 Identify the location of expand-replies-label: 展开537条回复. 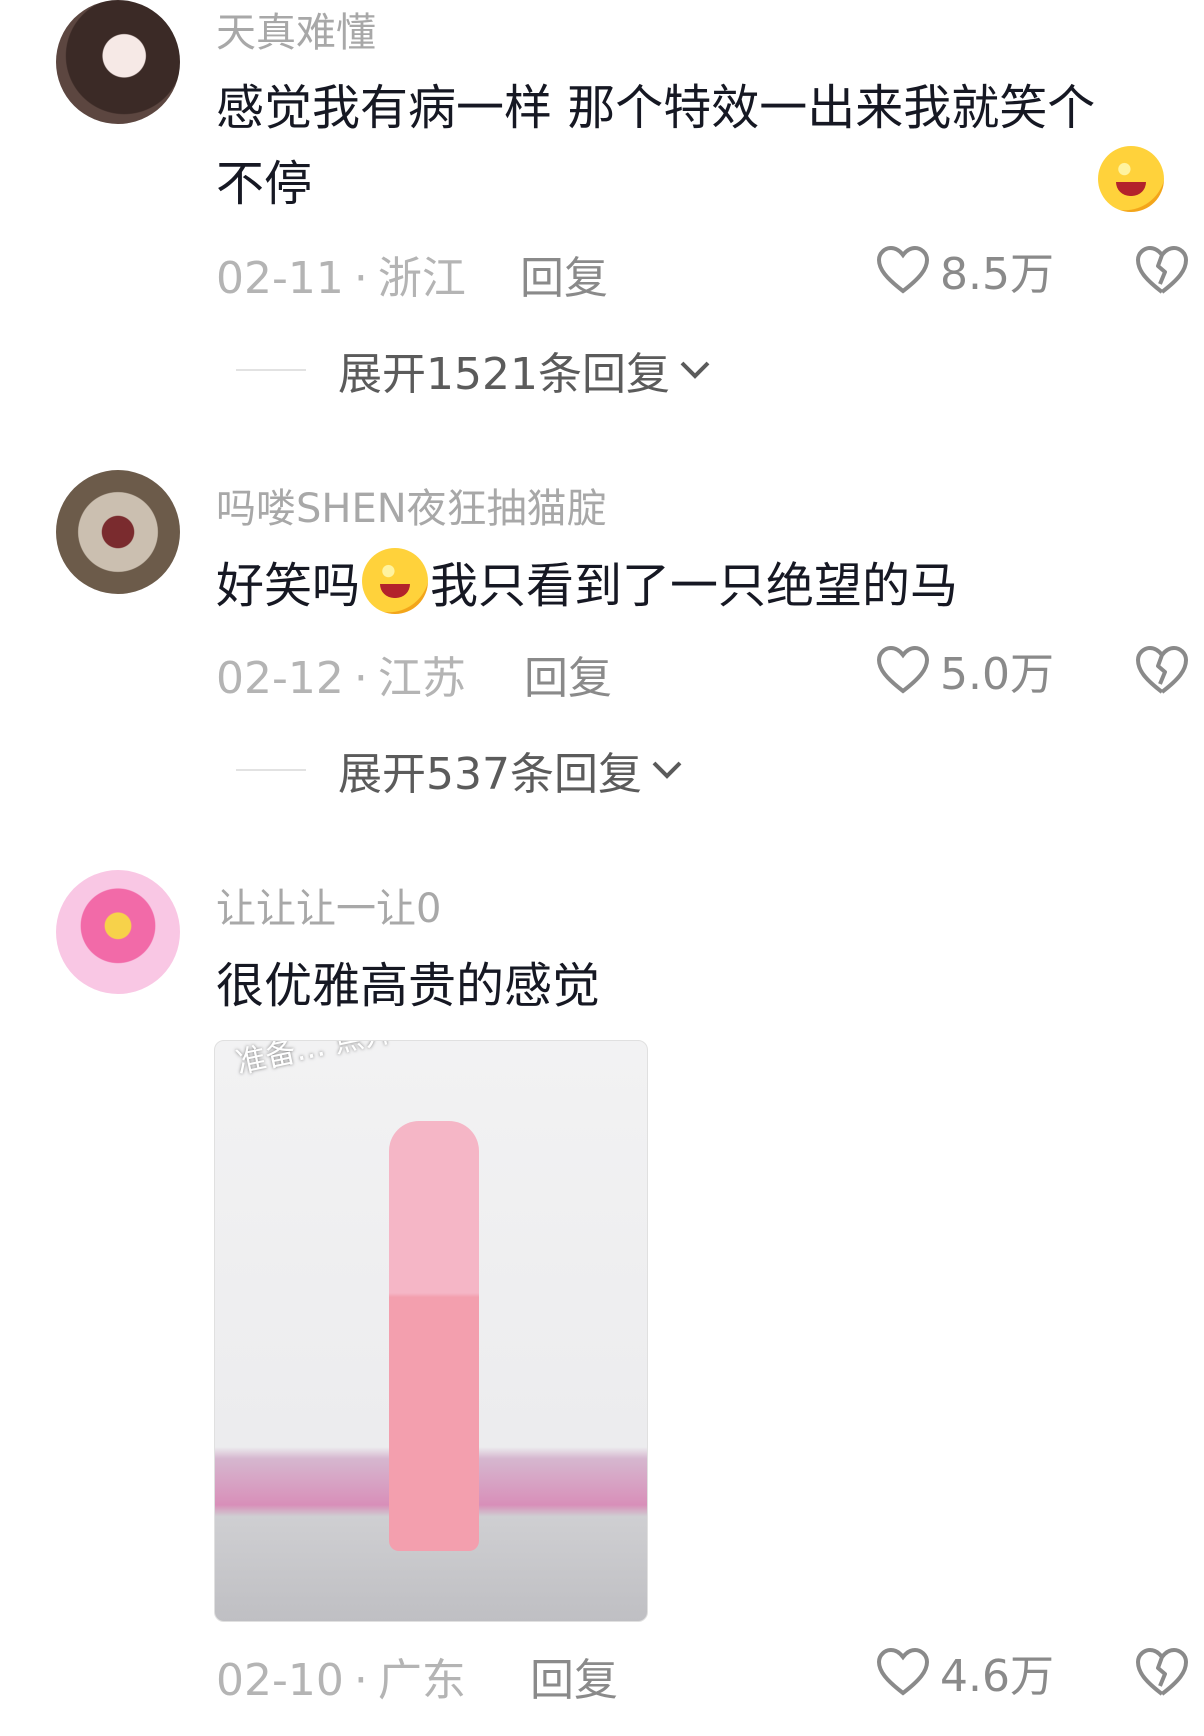
(490, 774).